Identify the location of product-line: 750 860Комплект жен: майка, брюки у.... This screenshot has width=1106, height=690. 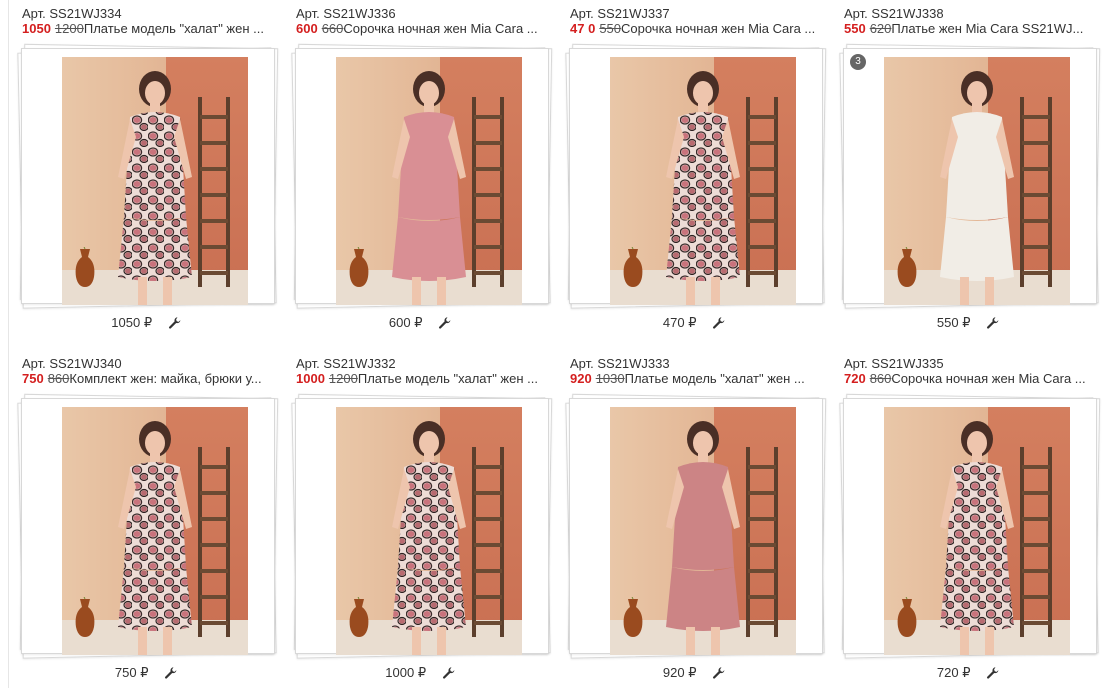
(148, 378).